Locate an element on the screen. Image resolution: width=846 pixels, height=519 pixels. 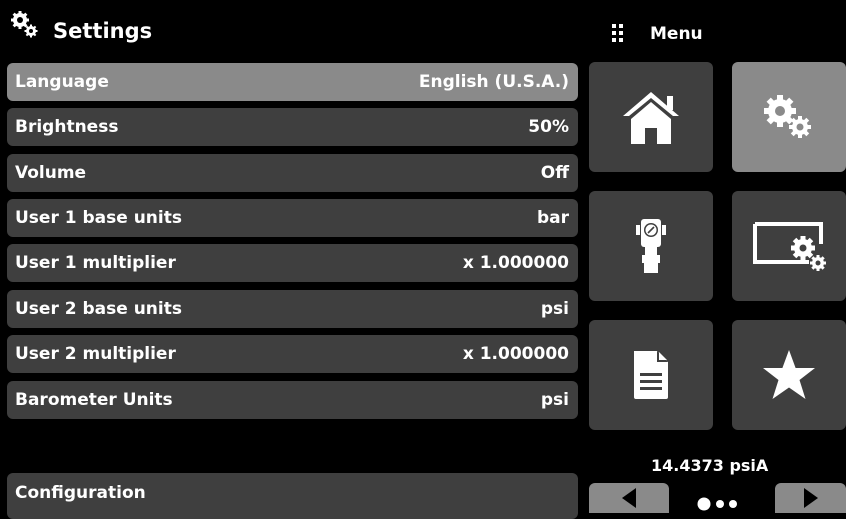
setting-row-volume: Volume Off is located at coordinates (292, 173).